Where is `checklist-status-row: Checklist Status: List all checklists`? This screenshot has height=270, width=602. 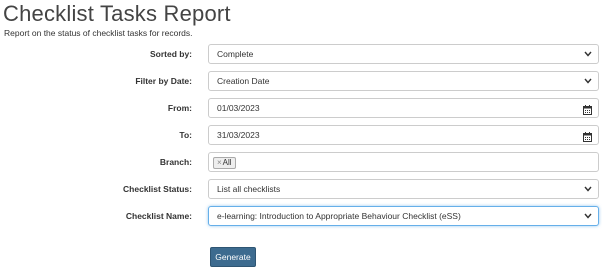 checklist-status-row: Checklist Status: List all checklists is located at coordinates (301, 189).